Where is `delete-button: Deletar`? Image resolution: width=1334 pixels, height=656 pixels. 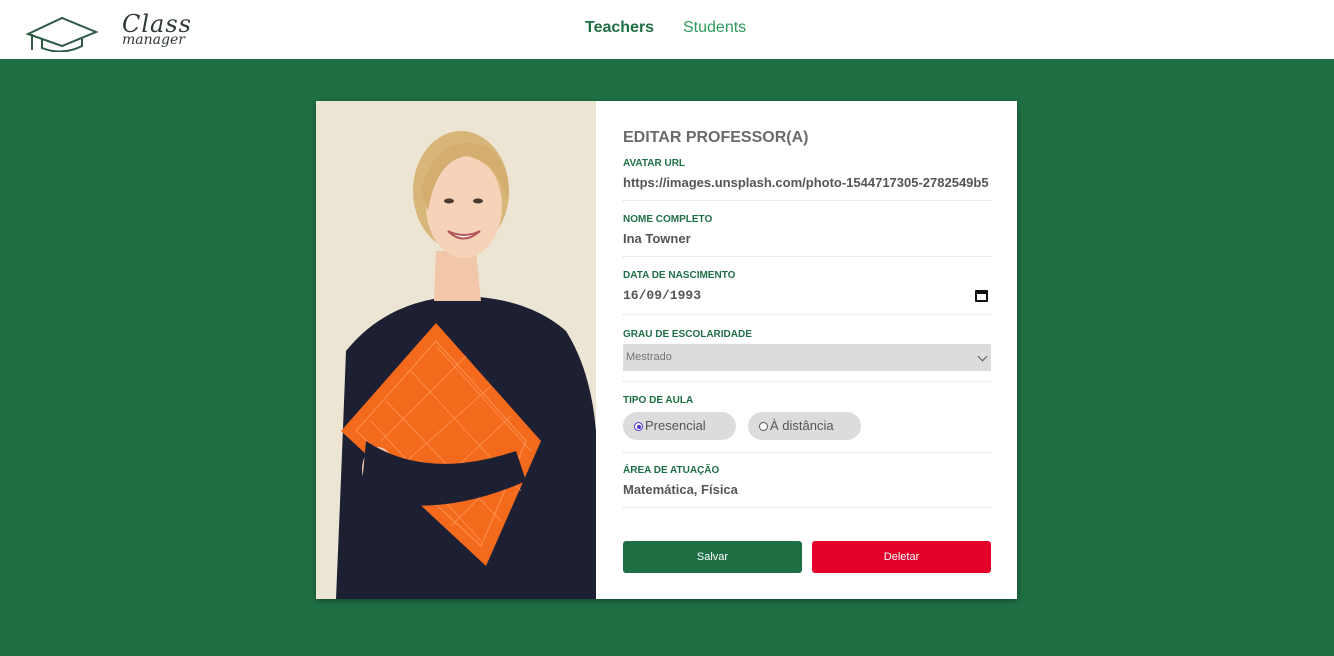
delete-button: Deletar is located at coordinates (901, 557).